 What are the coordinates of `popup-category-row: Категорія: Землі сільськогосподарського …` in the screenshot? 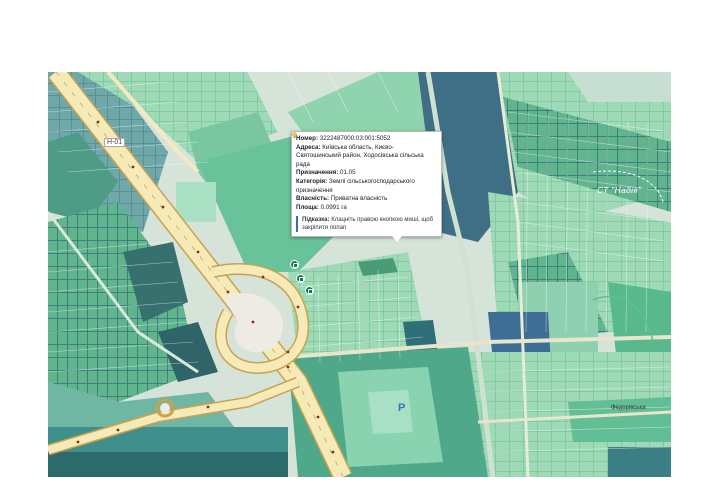 It's located at (366, 186).